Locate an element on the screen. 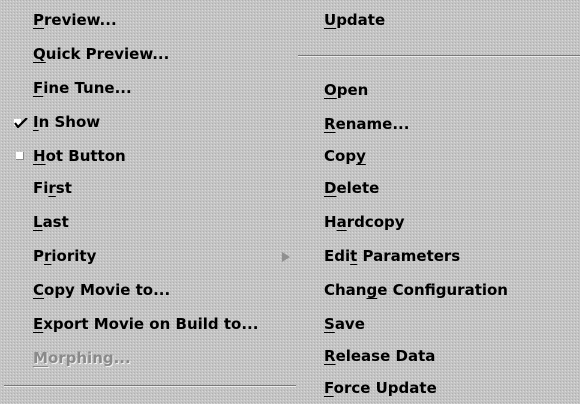  menu-item-last: Last is located at coordinates (148, 222).